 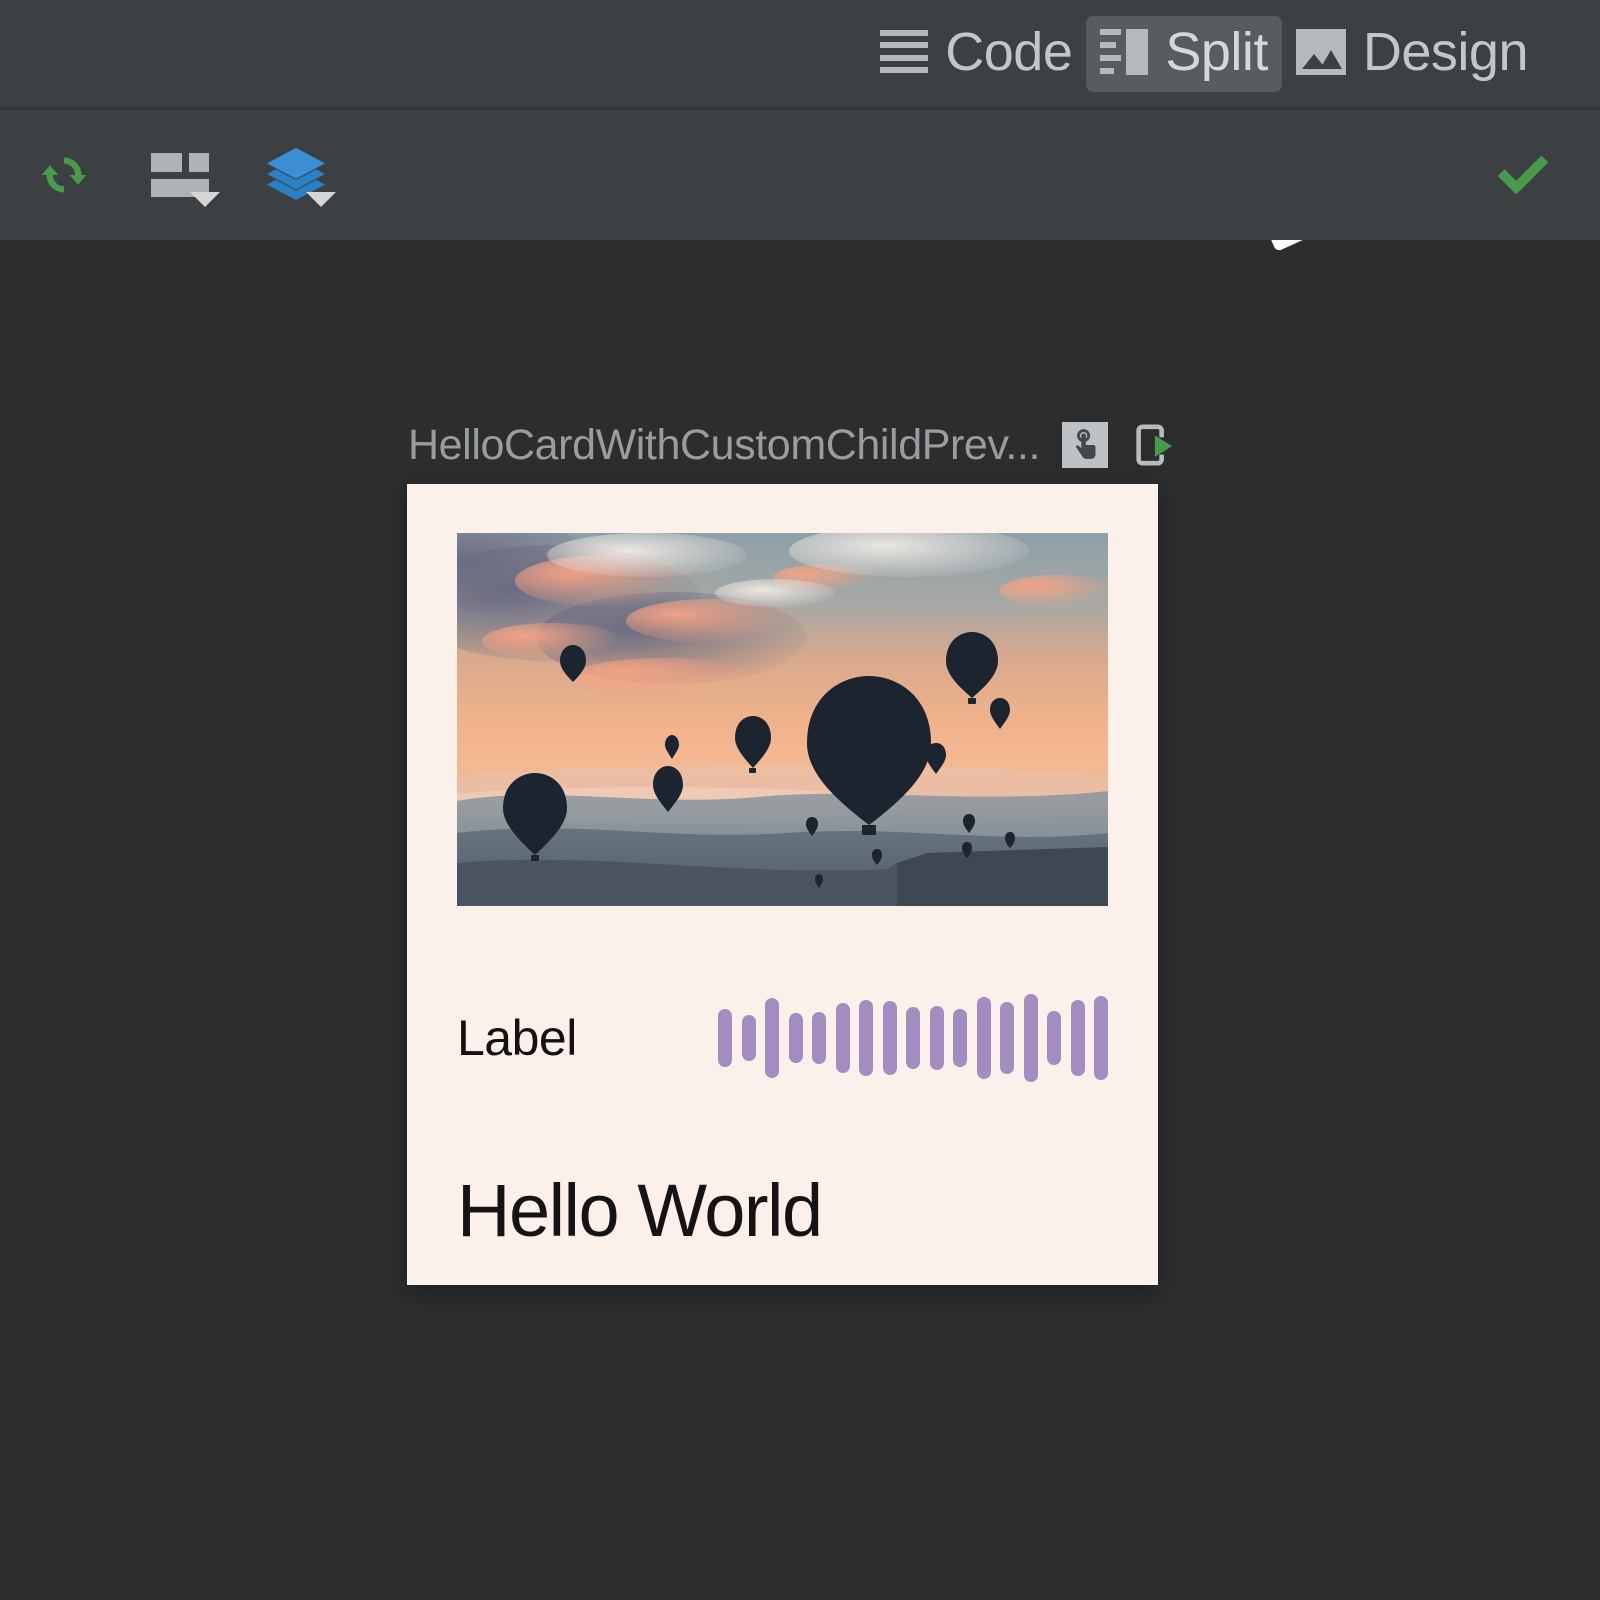 I want to click on tab-code: Code, so click(x=976, y=54).